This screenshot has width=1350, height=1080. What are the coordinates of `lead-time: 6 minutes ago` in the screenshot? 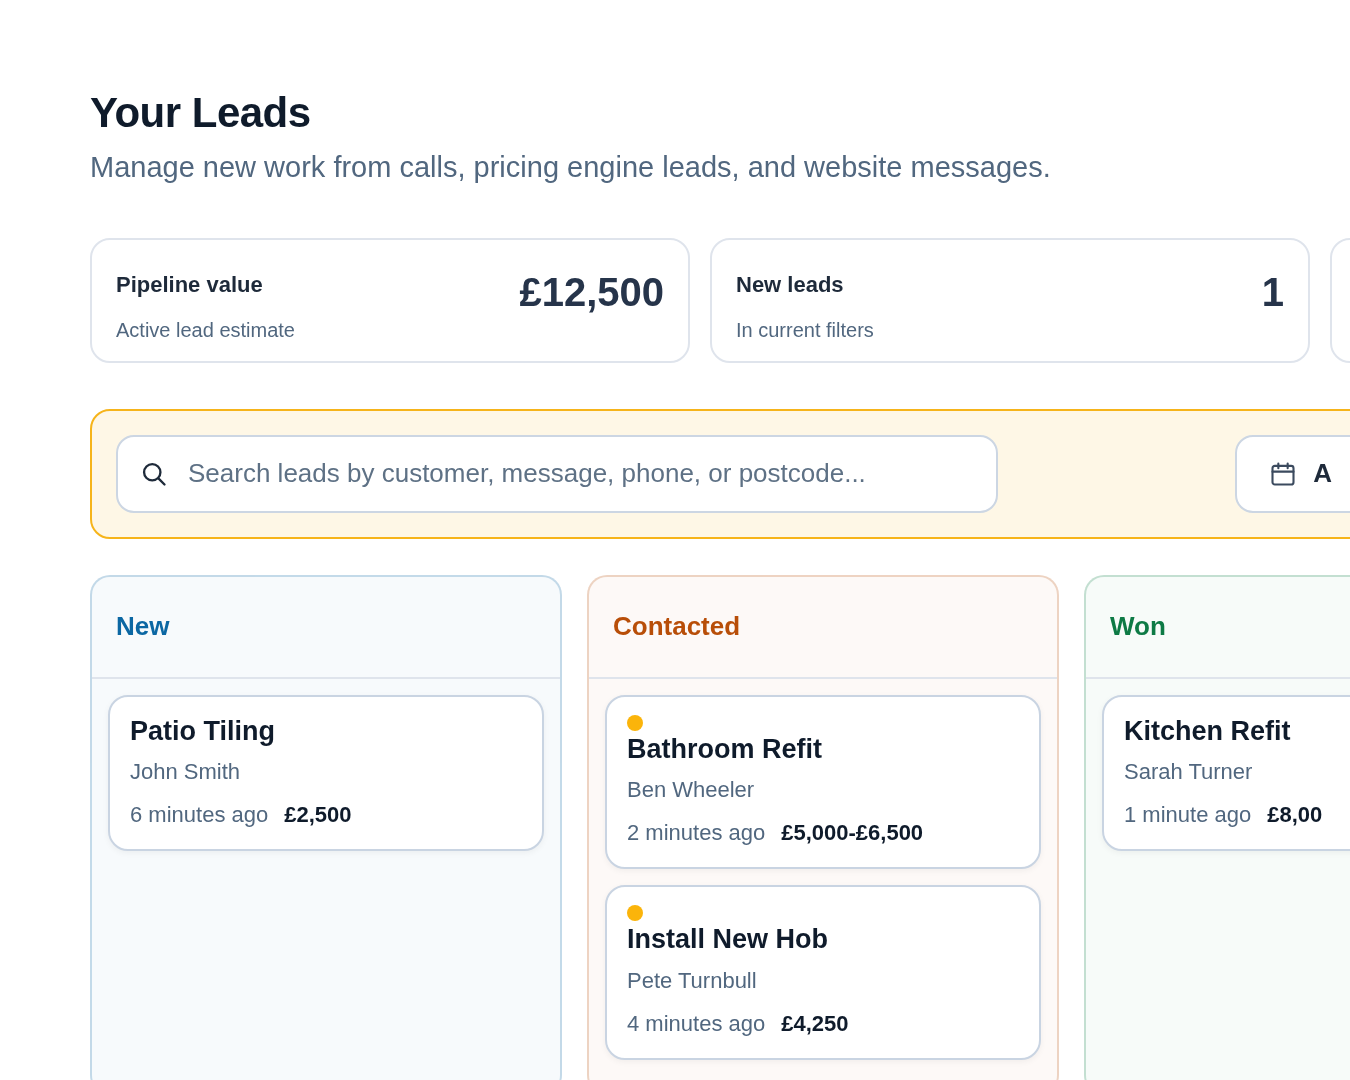 It's located at (199, 815).